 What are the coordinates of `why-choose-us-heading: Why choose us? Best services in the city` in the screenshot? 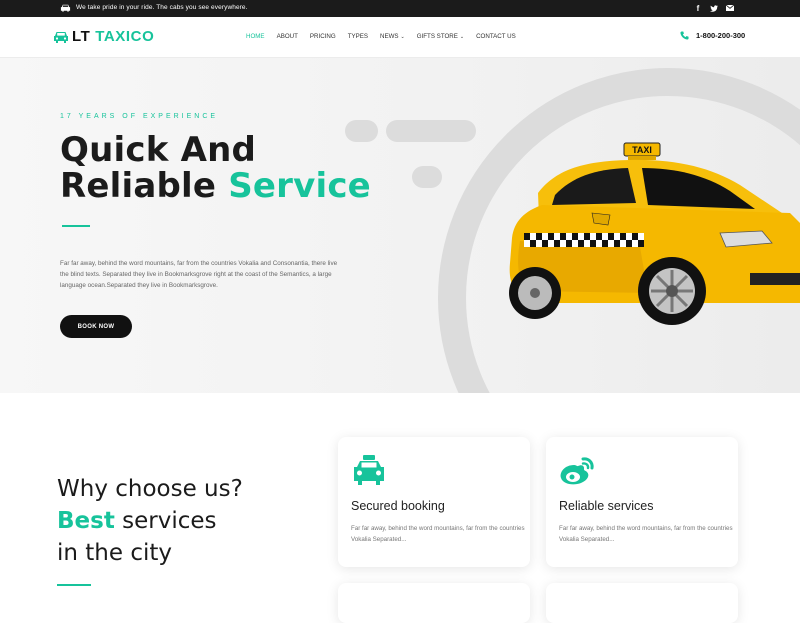 It's located at (150, 529).